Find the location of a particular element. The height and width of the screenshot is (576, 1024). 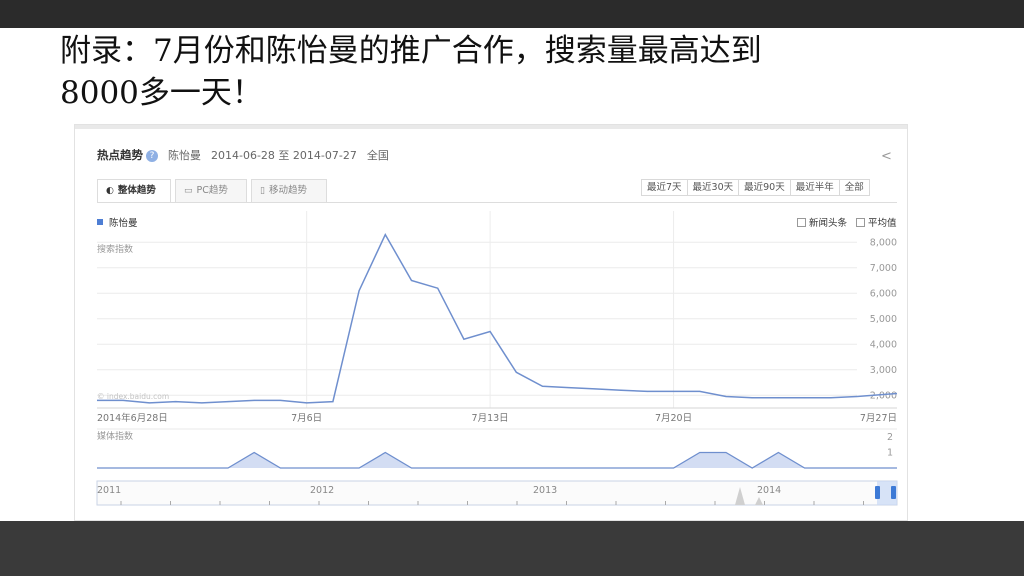

navigator-left-handle is located at coordinates (877, 492).